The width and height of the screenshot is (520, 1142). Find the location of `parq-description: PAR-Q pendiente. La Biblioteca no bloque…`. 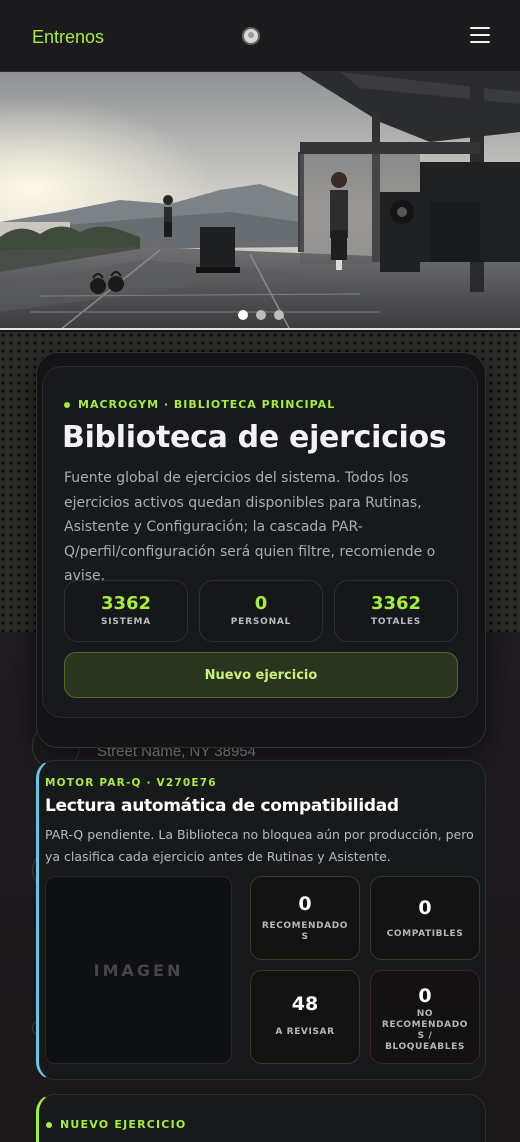

parq-description: PAR-Q pendiente. La Biblioteca no bloque… is located at coordinates (259, 845).